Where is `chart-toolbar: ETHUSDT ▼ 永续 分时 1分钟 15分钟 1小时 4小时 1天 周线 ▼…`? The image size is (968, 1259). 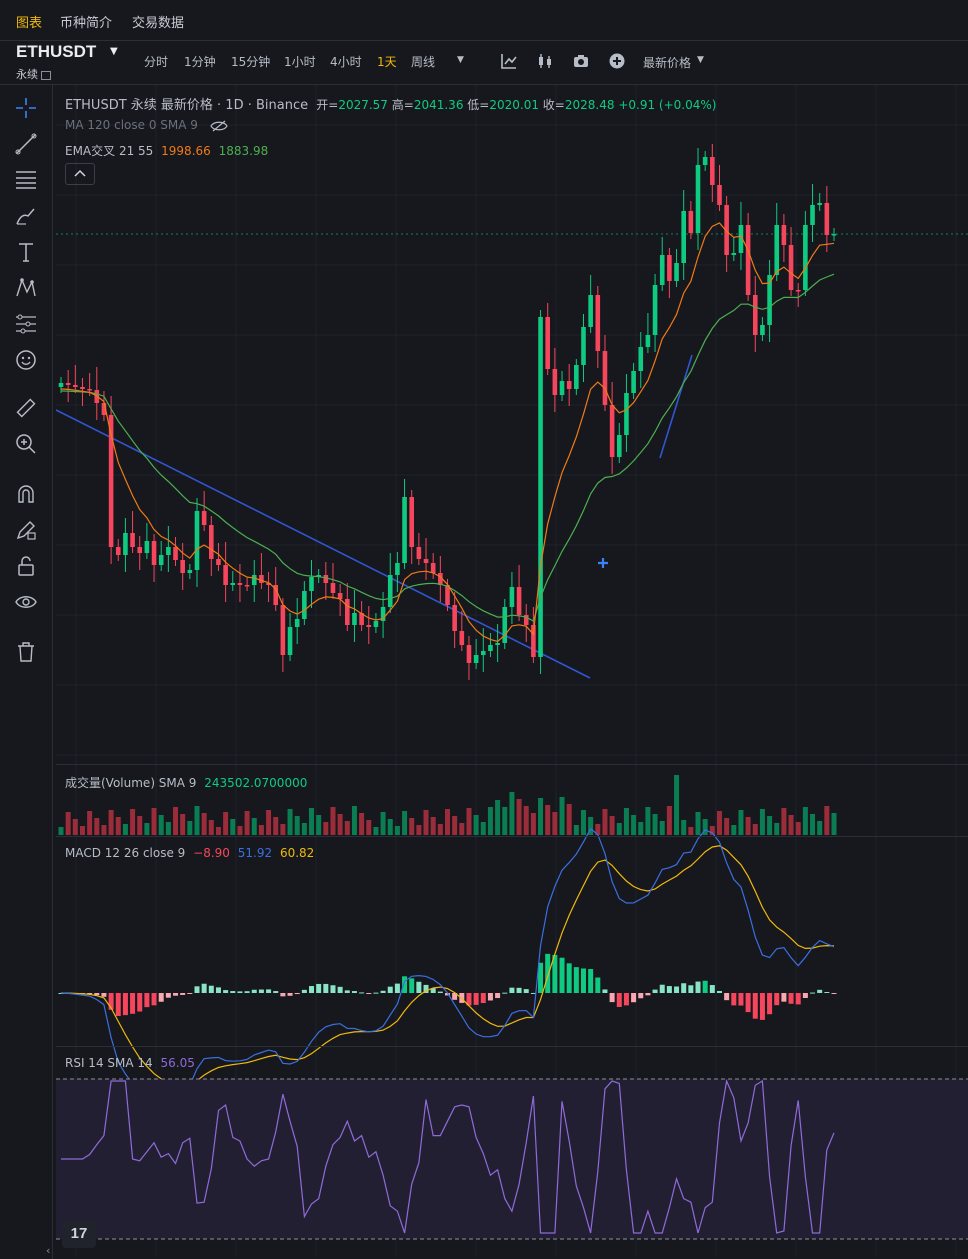
chart-toolbar: ETHUSDT ▼ 永续 分时 1分钟 15分钟 1小时 4小时 1天 周线 ▼… is located at coordinates (484, 62).